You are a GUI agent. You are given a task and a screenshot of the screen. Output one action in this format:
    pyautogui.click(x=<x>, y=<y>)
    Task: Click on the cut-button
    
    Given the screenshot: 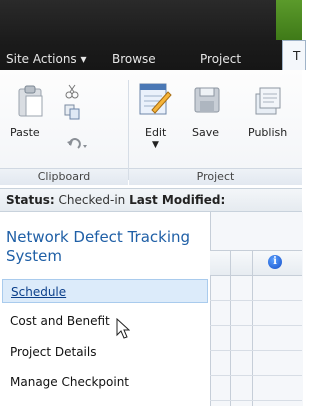 What is the action you would take?
    pyautogui.click(x=72, y=94)
    